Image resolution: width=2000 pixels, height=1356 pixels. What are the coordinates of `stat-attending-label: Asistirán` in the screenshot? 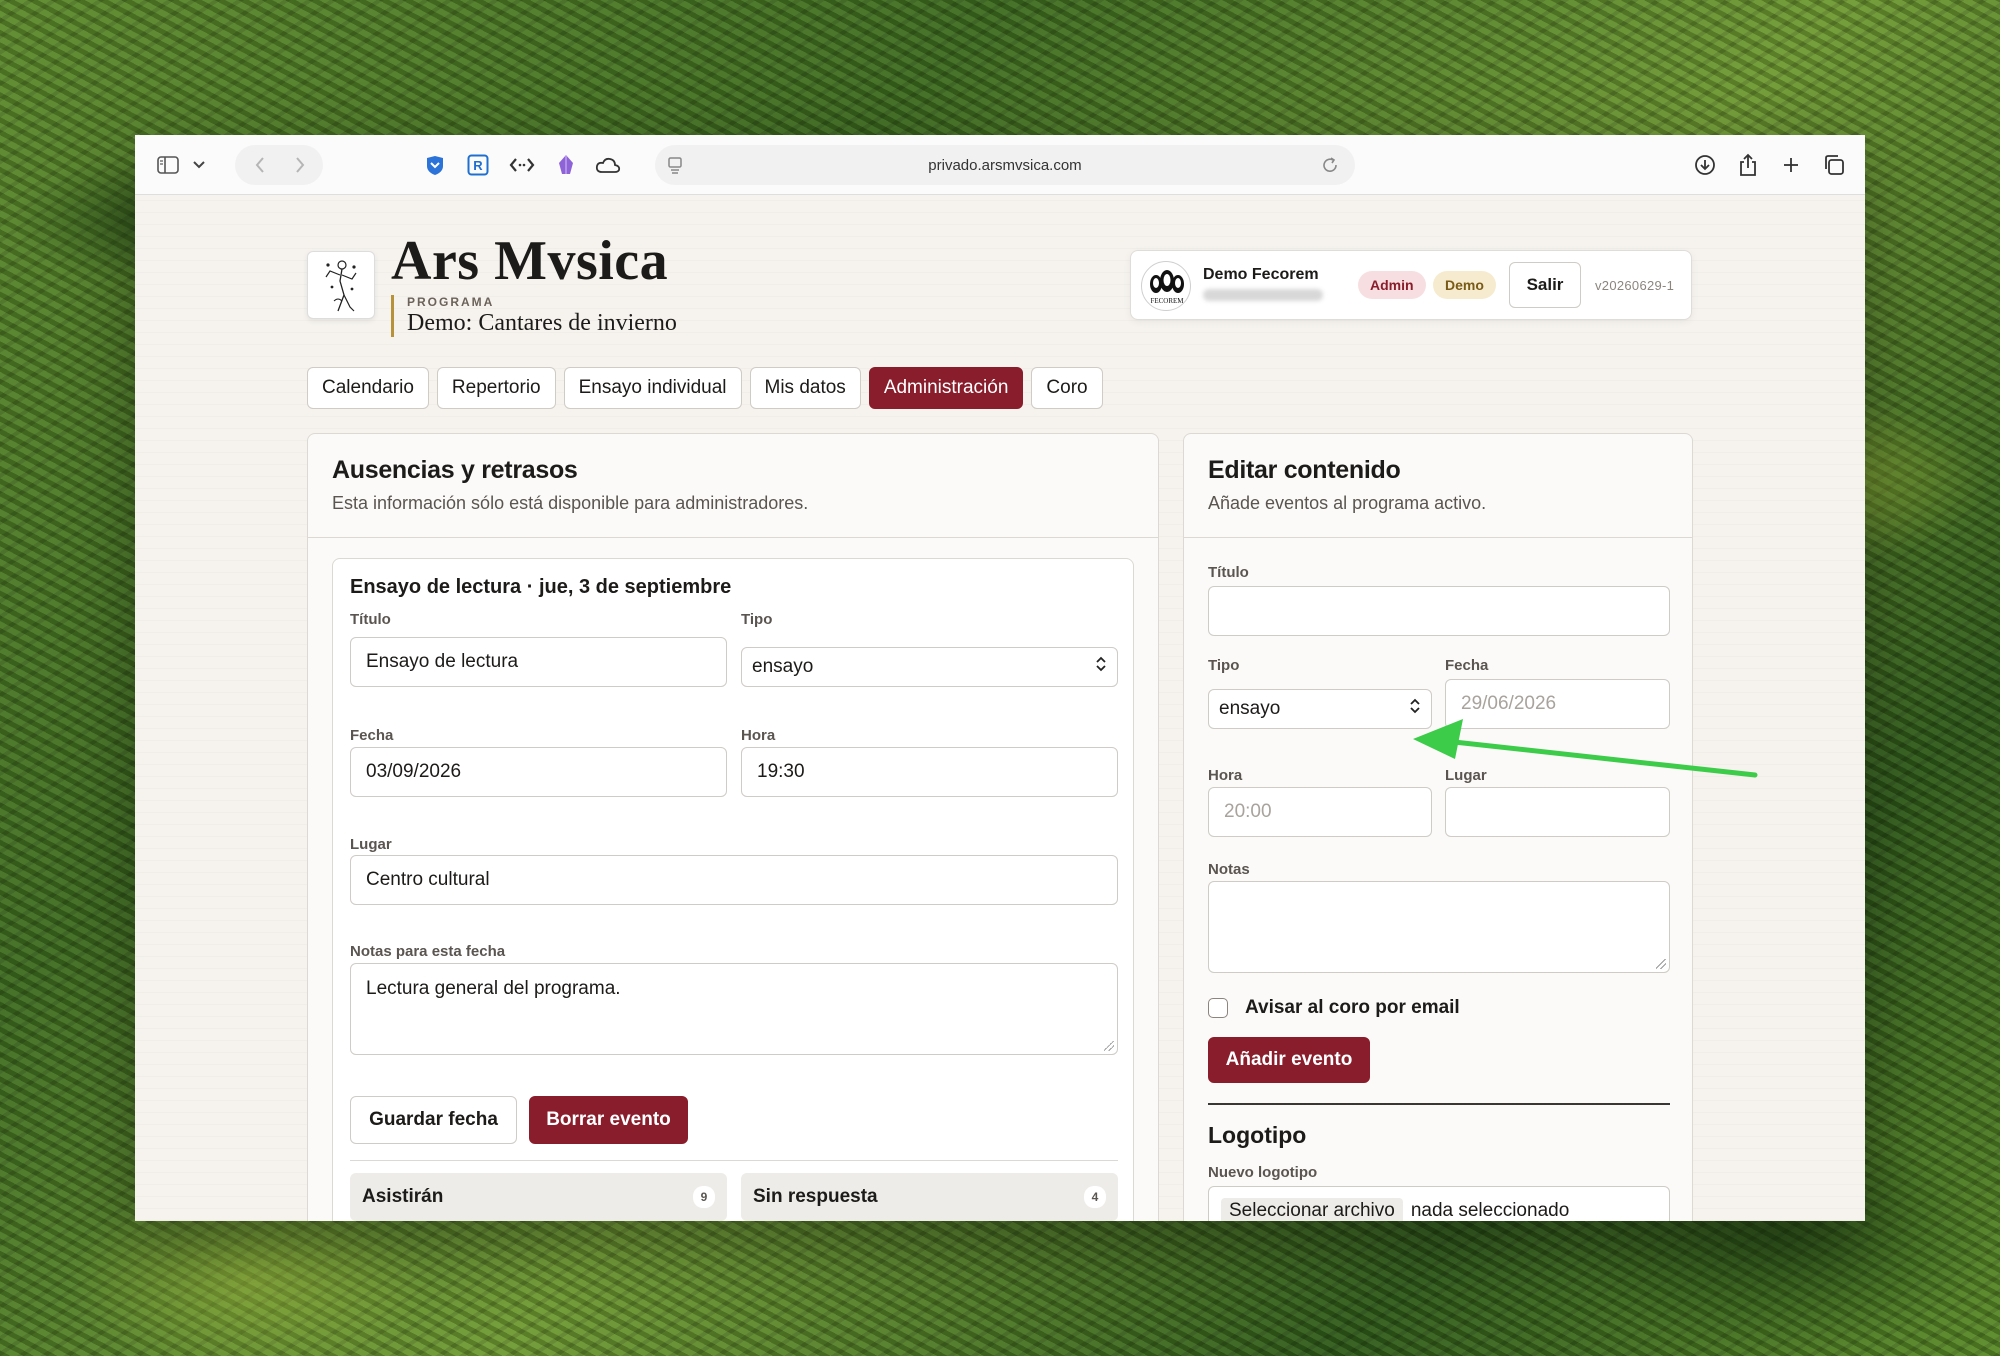 It's located at (403, 1196).